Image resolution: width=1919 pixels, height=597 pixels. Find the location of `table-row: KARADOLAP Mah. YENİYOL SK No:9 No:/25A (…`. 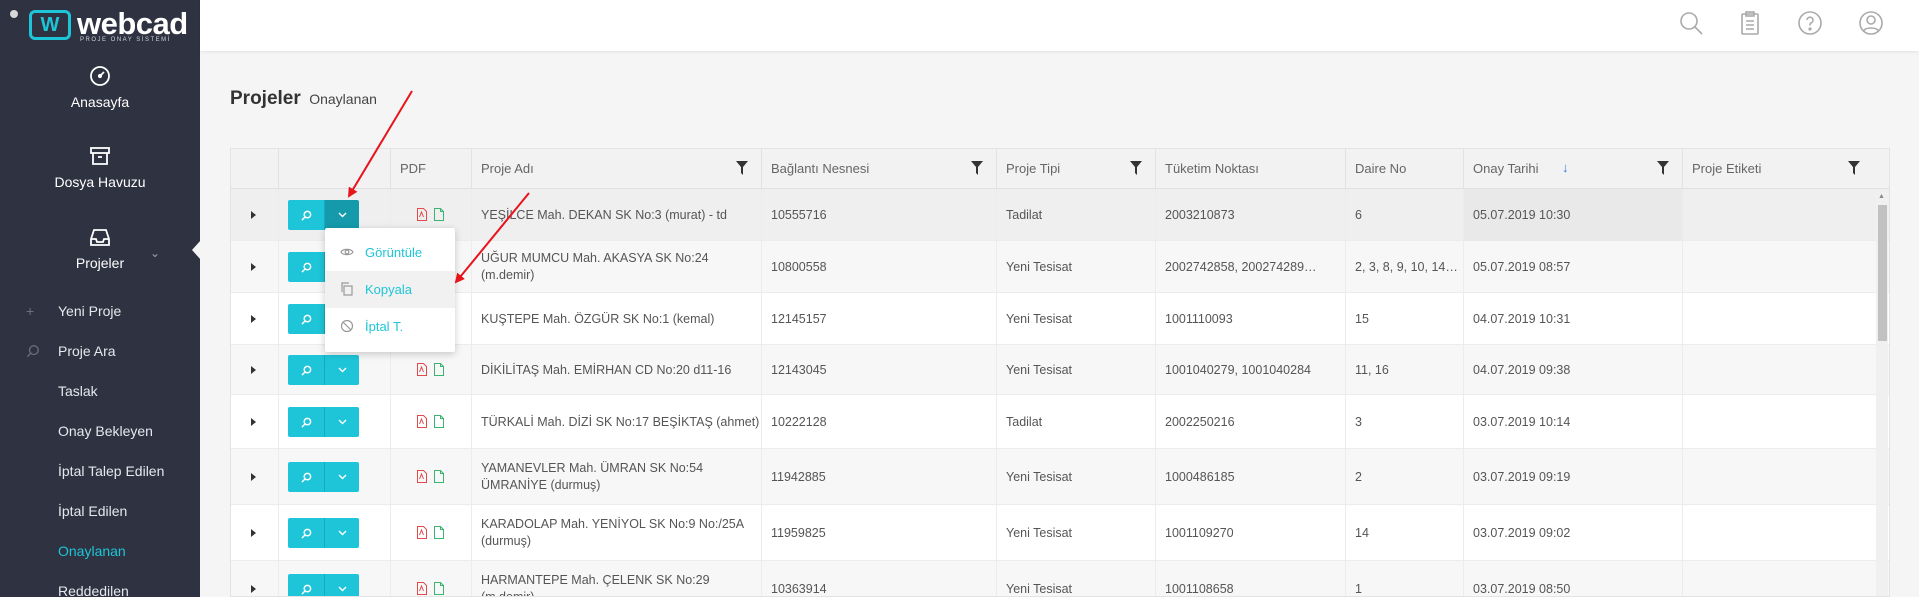

table-row: KARADOLAP Mah. YENİYOL SK No:9 No:/25A (… is located at coordinates (1060, 533).